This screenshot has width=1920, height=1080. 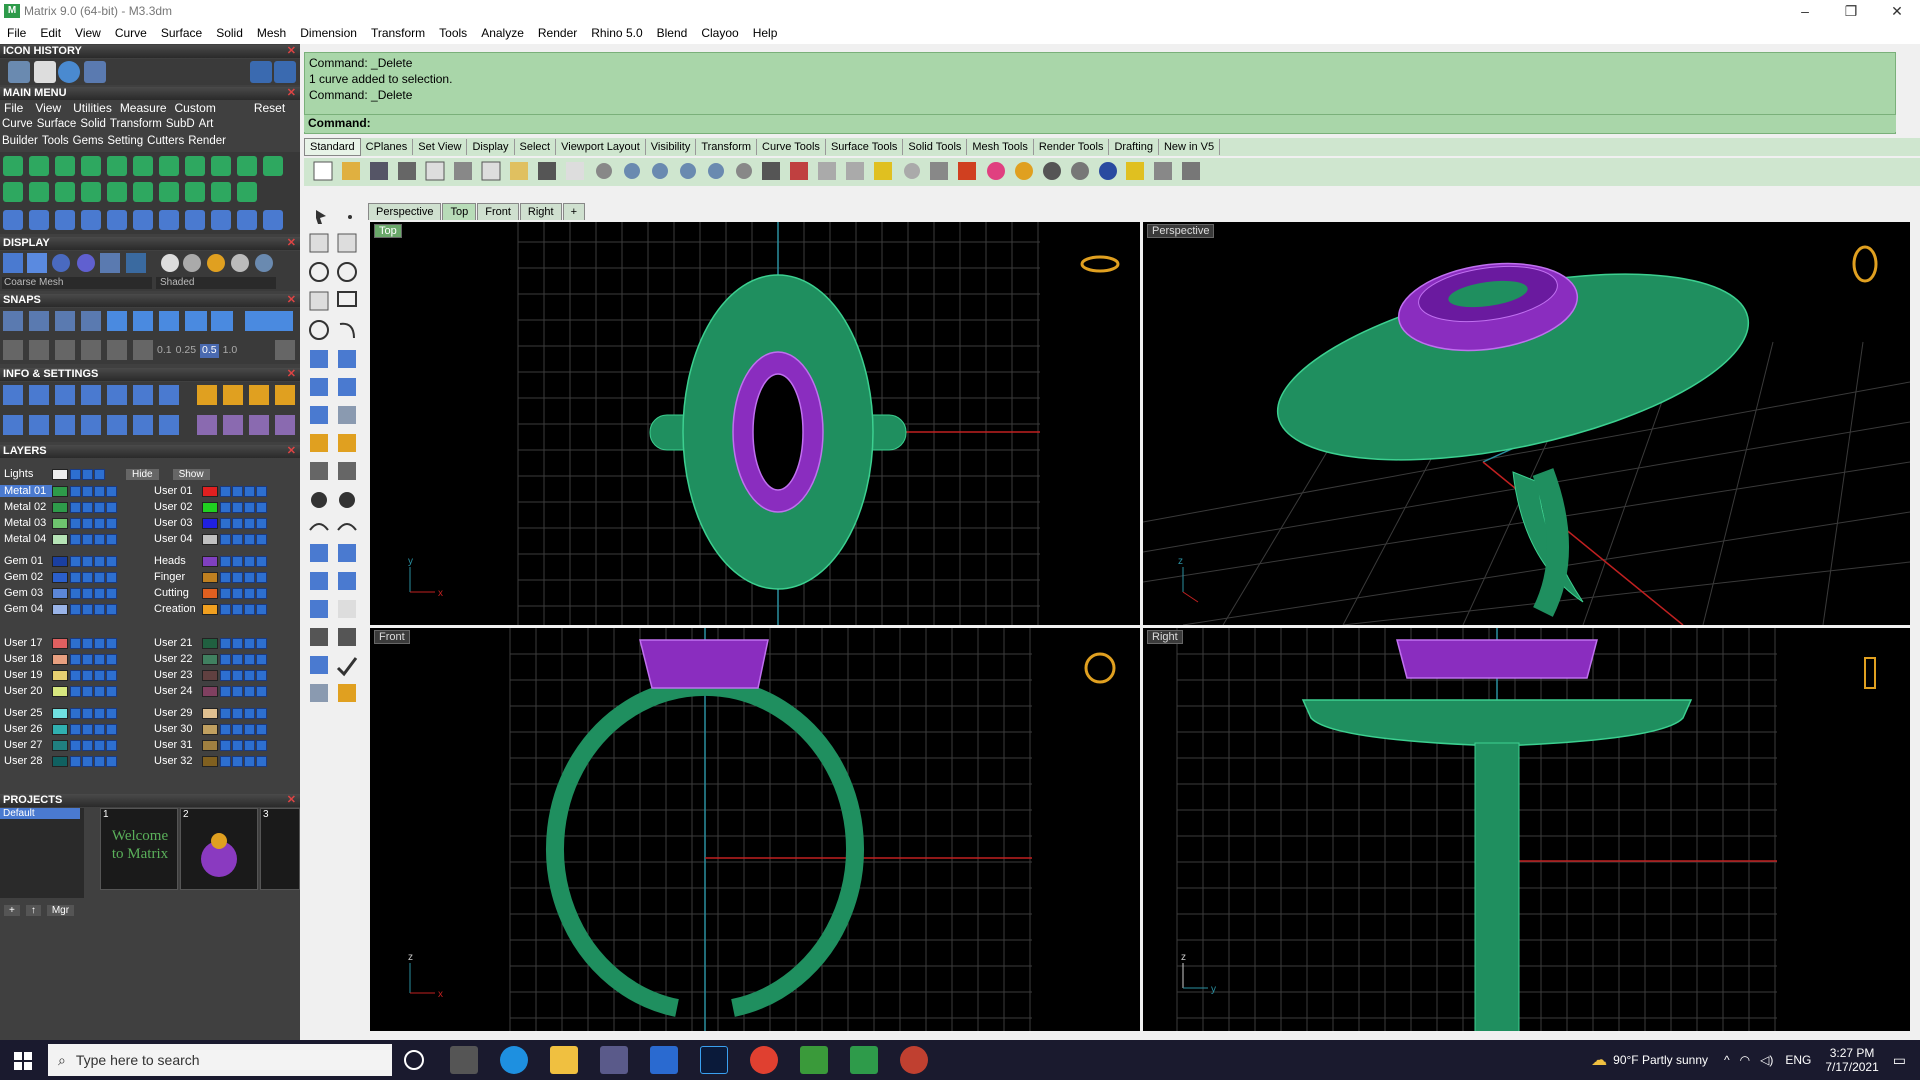 What do you see at coordinates (165, 142) in the screenshot?
I see `menu-cutters-item: Cutters` at bounding box center [165, 142].